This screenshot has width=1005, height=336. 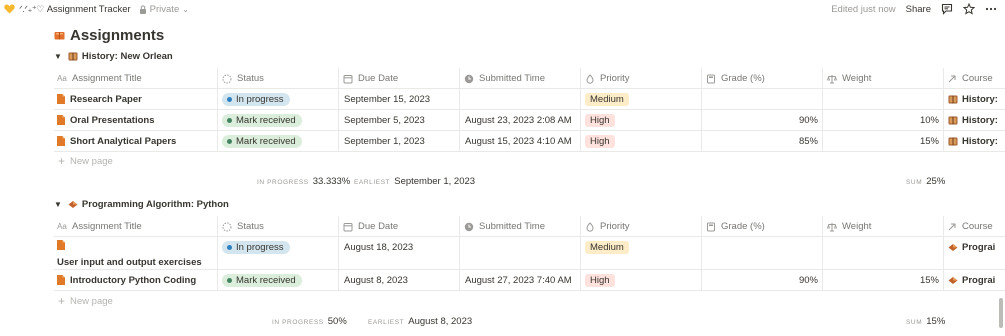 What do you see at coordinates (384, 141) in the screenshot?
I see `due-date-cell: September 1, 2023` at bounding box center [384, 141].